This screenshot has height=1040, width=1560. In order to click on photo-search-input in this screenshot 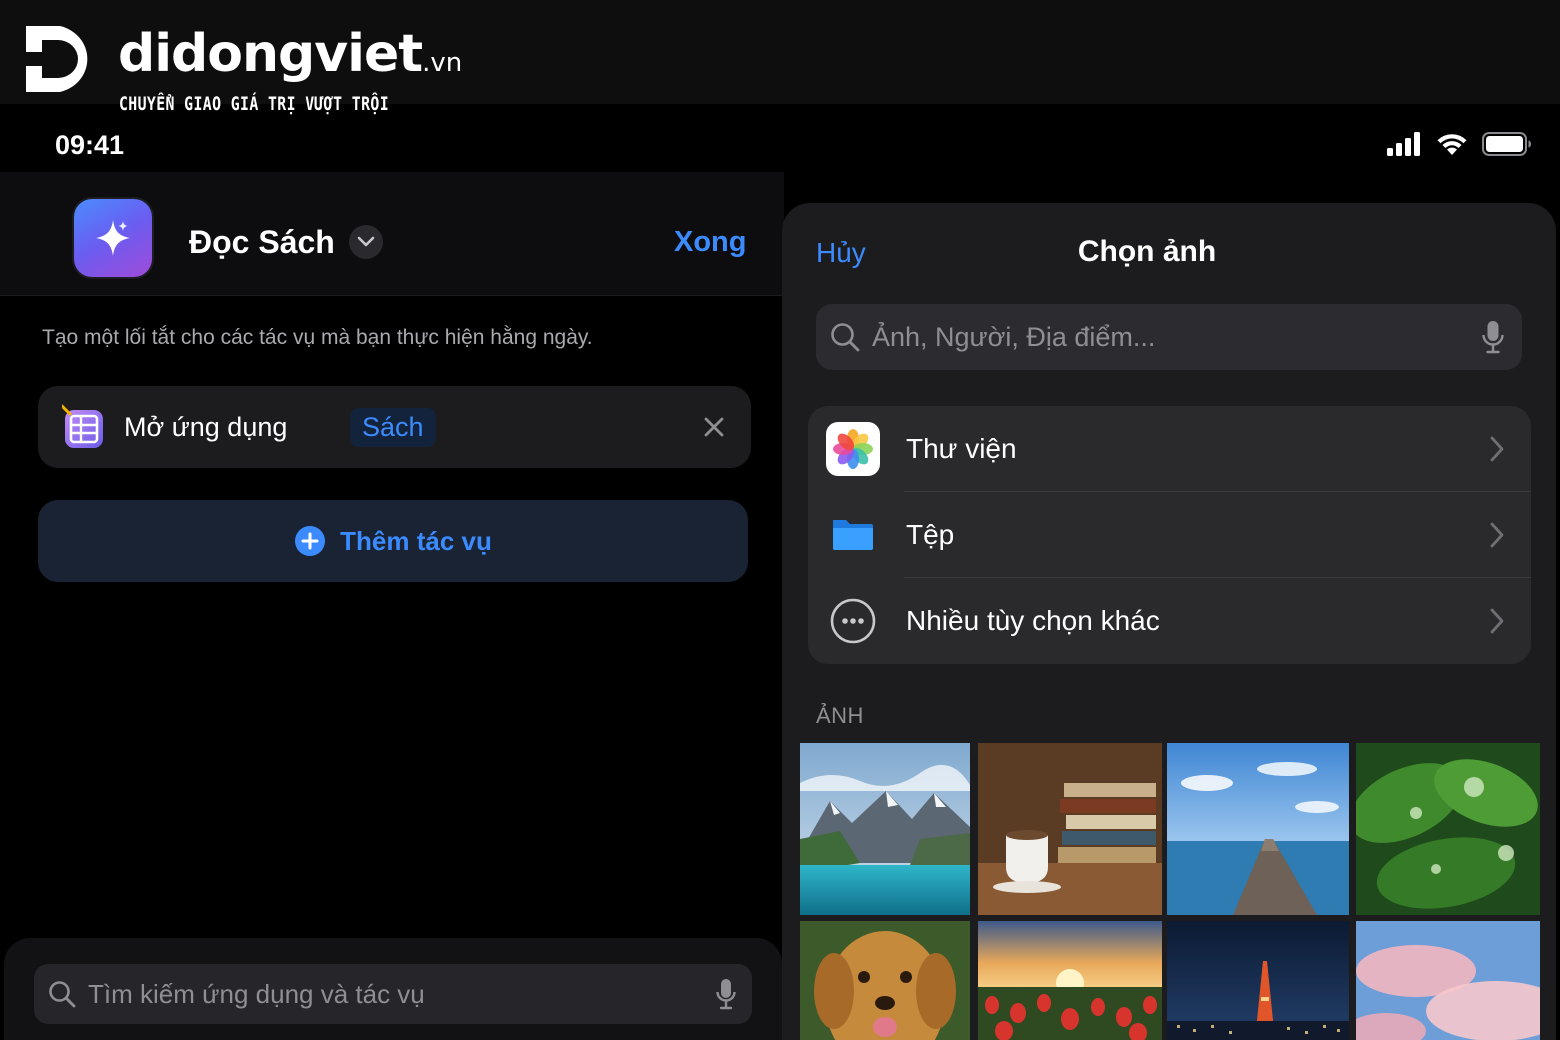, I will do `click(1167, 337)`.